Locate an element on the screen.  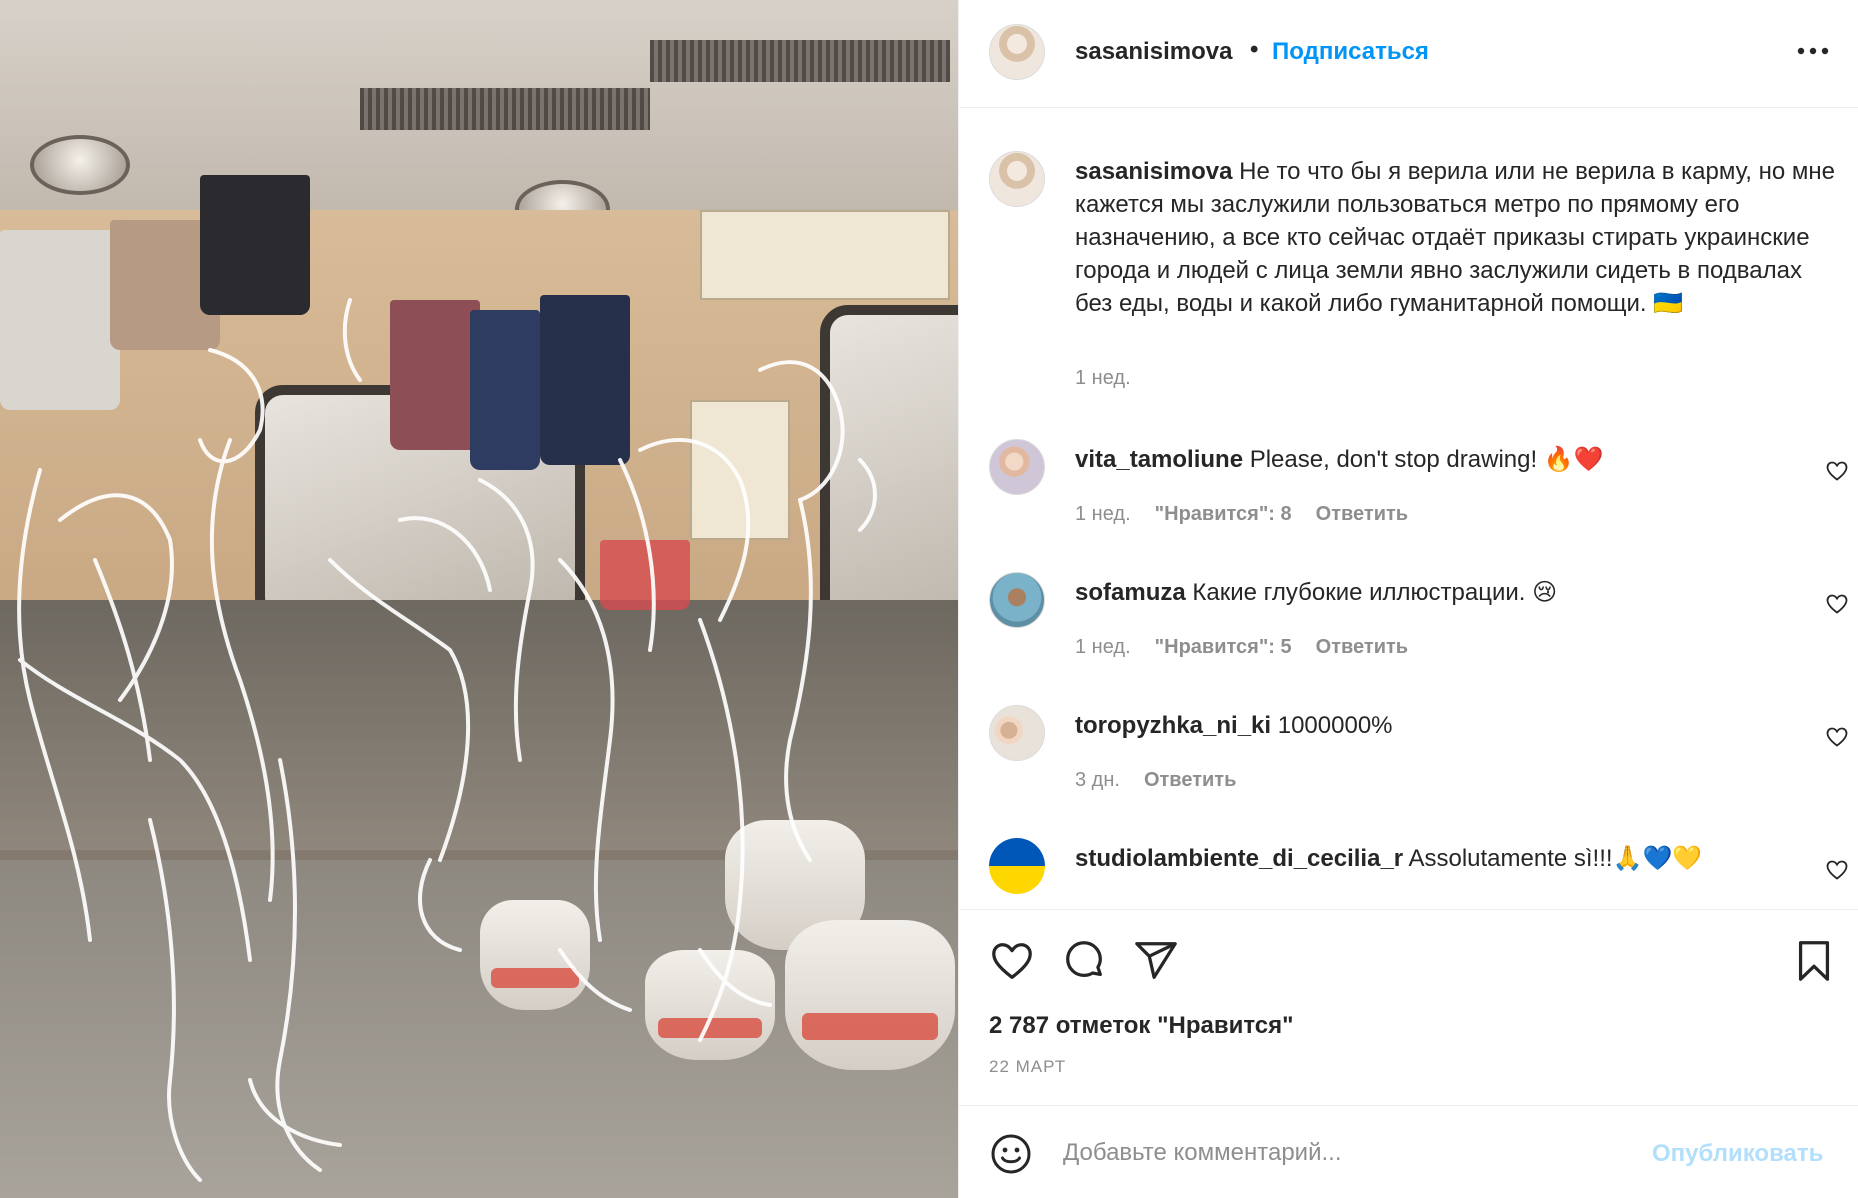
comment-meta: 3 дн. Ответить is located at coordinates (1155, 780).